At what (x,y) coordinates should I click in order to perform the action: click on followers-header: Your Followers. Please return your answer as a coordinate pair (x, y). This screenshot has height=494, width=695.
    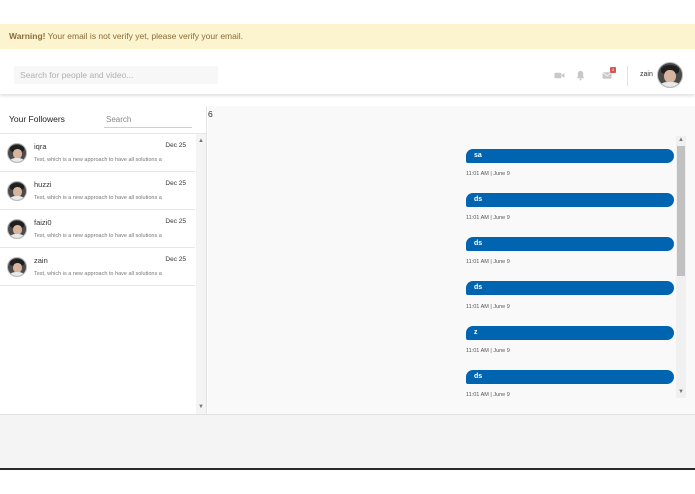
    Looking at the image, I should click on (103, 120).